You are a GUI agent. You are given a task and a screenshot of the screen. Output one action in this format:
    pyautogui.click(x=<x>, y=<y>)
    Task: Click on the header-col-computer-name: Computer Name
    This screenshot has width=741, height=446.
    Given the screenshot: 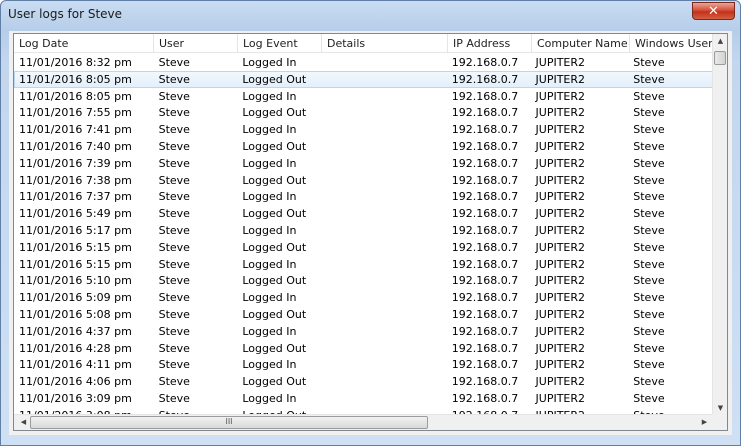 What is the action you would take?
    pyautogui.click(x=581, y=43)
    